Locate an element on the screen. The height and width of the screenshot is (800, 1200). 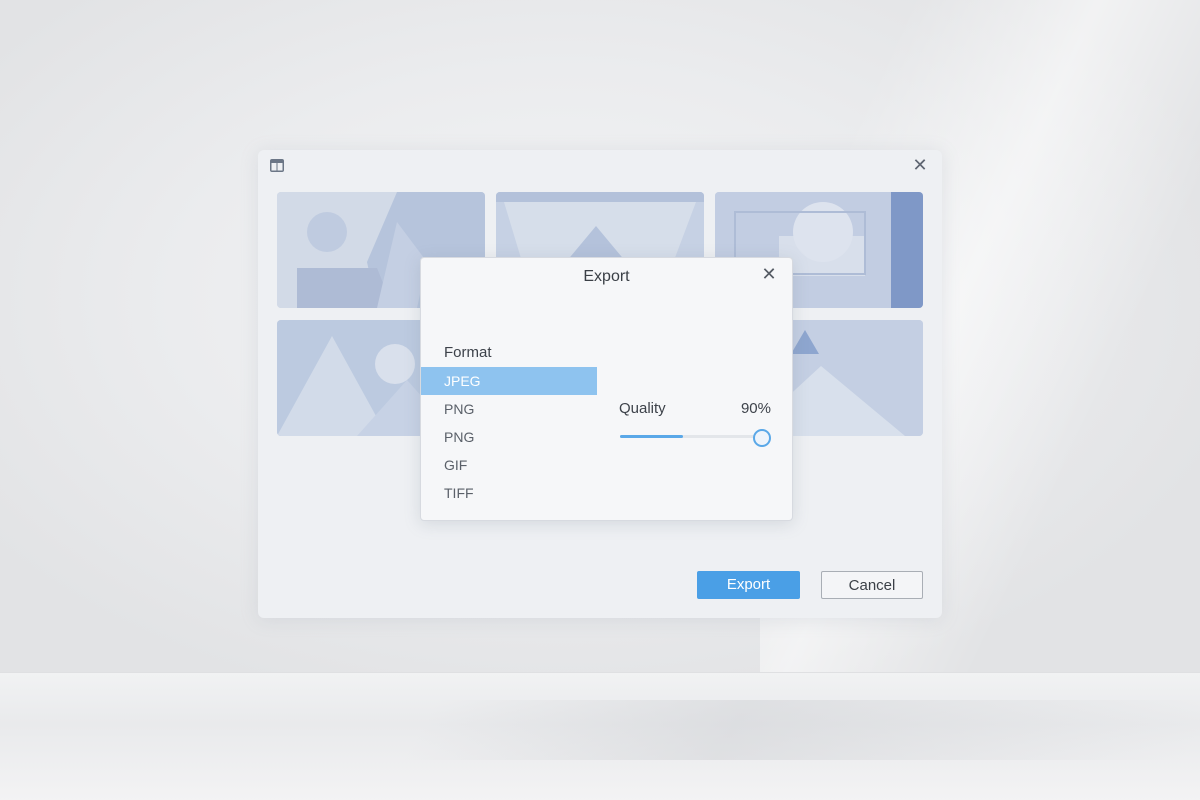
format-option-tiff: TIFF is located at coordinates (509, 493).